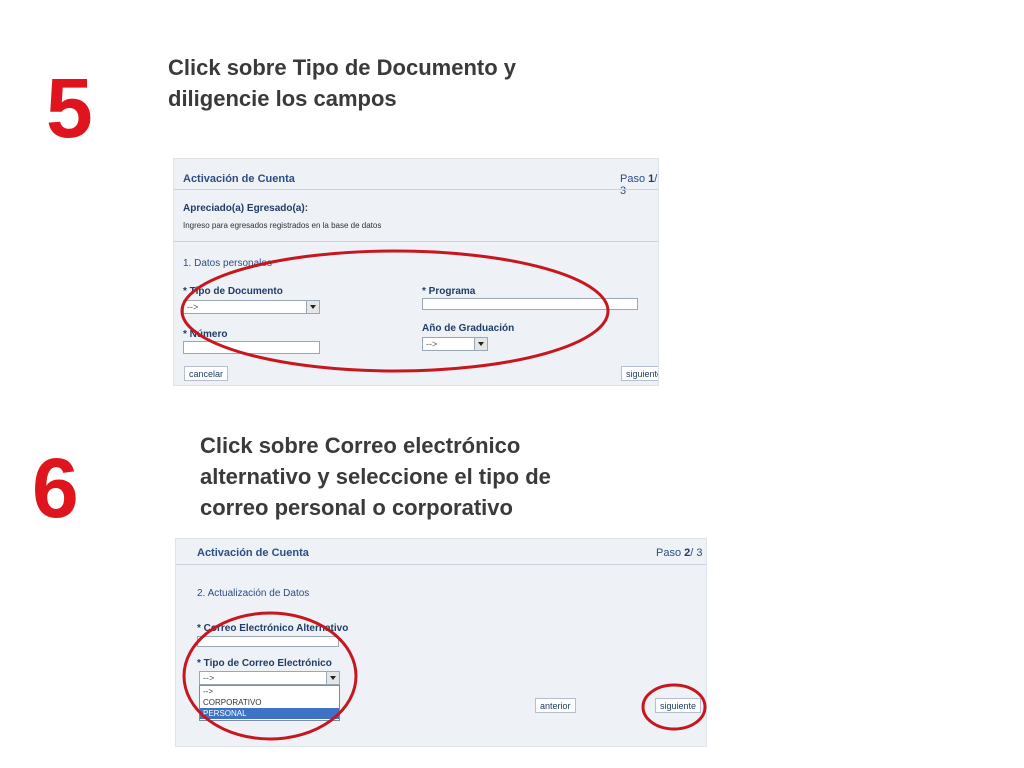 This screenshot has width=1024, height=768. Describe the element at coordinates (555, 705) in the screenshot. I see `previous-button: anterior` at that location.